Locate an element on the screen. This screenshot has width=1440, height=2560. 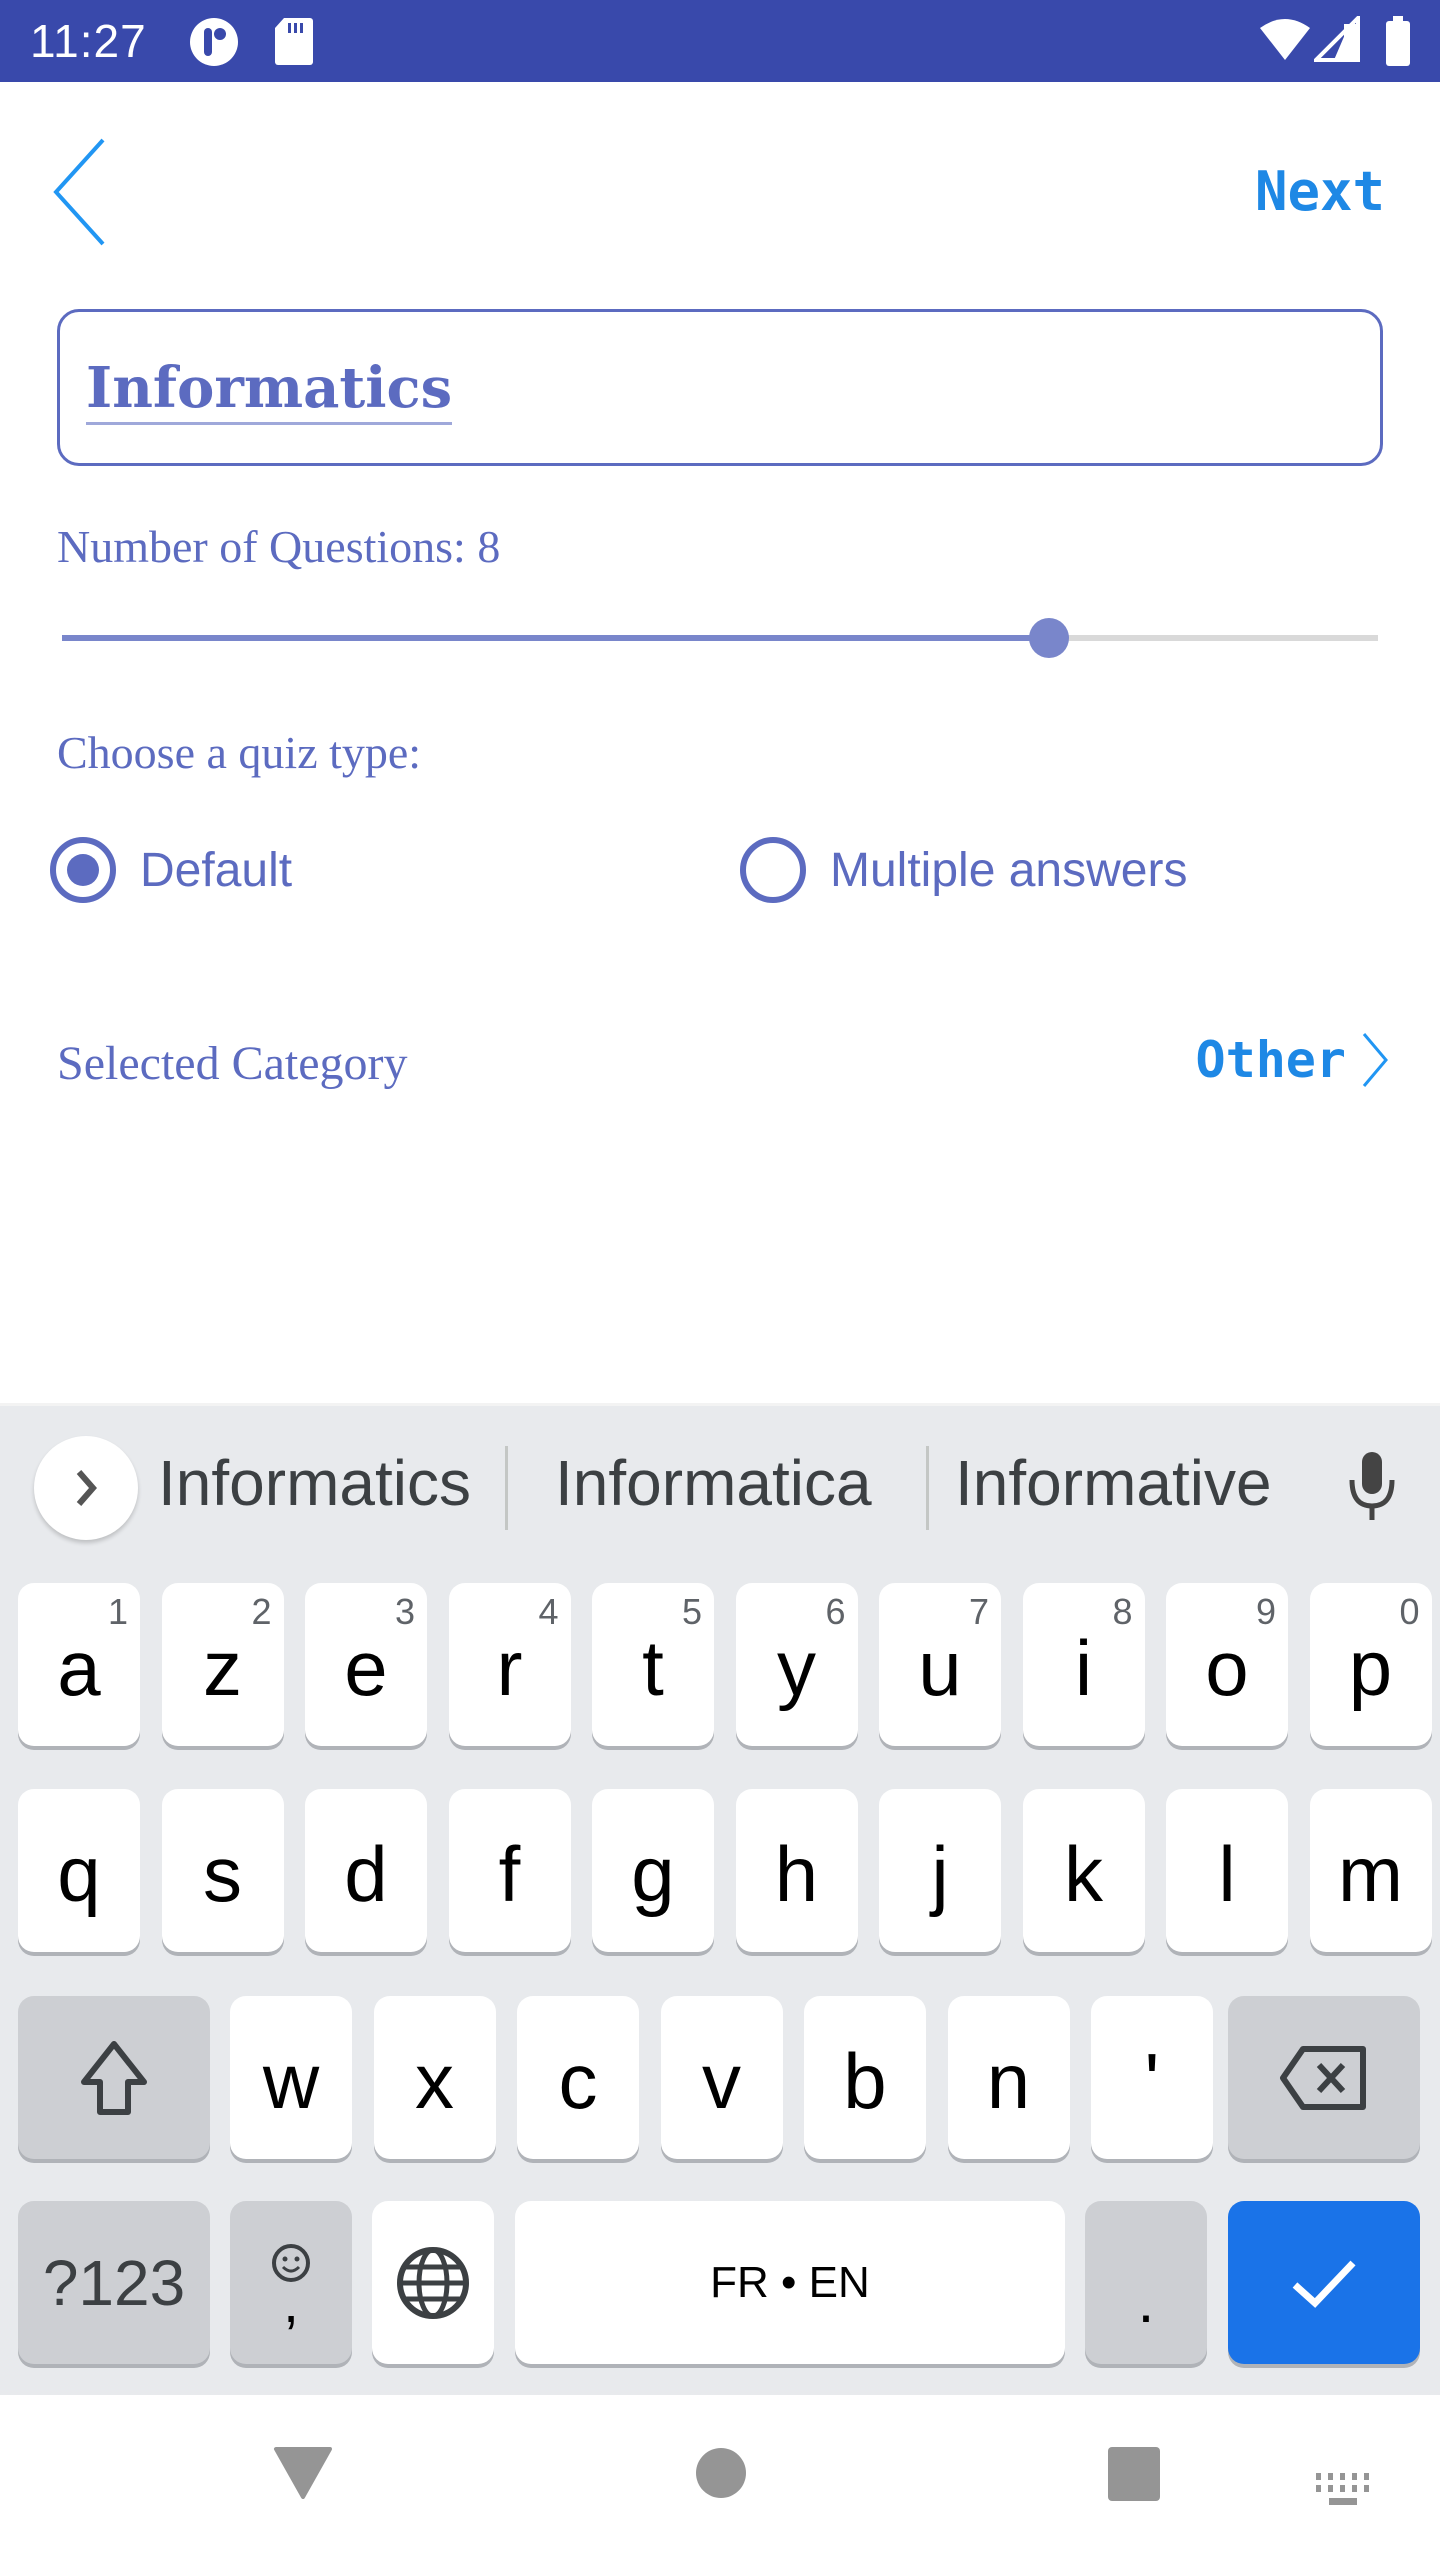
key-n: n is located at coordinates (1008, 2077).